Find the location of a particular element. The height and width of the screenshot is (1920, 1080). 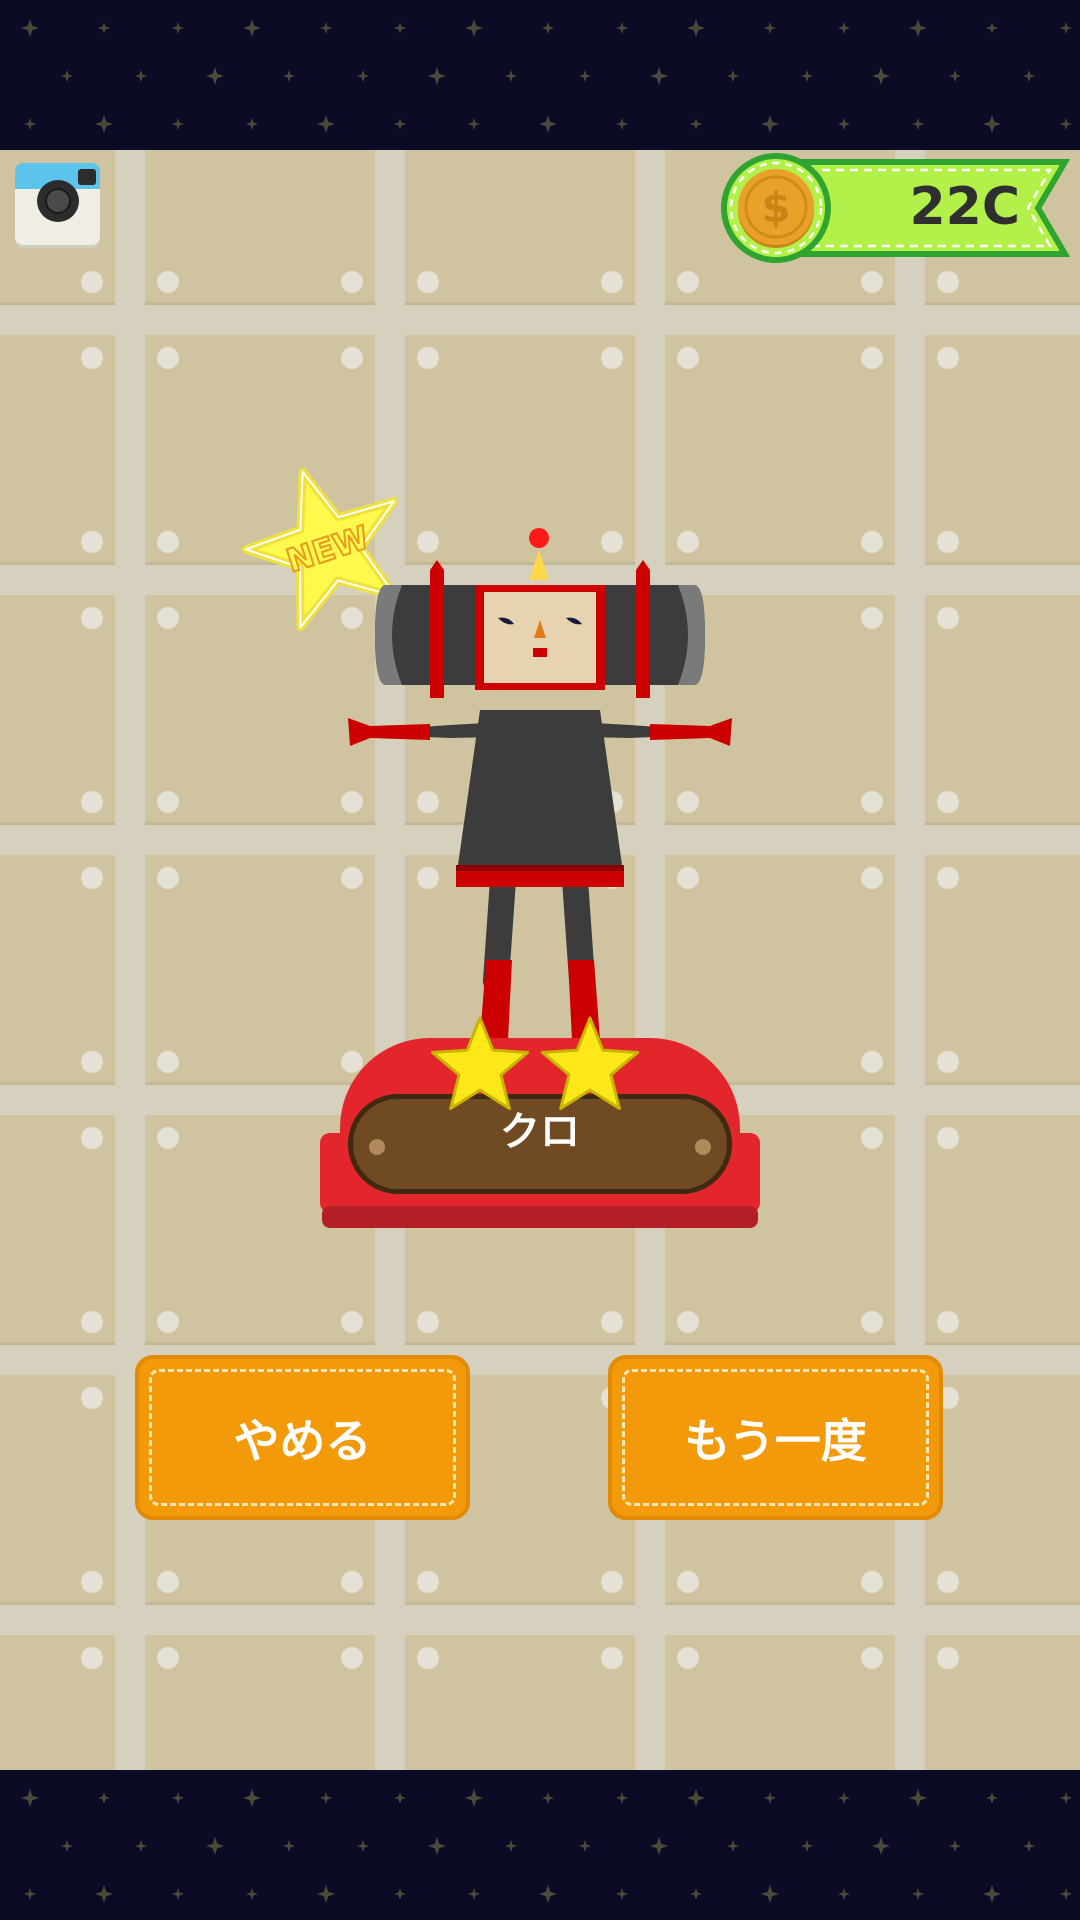

rarity-stars is located at coordinates (535, 1063).